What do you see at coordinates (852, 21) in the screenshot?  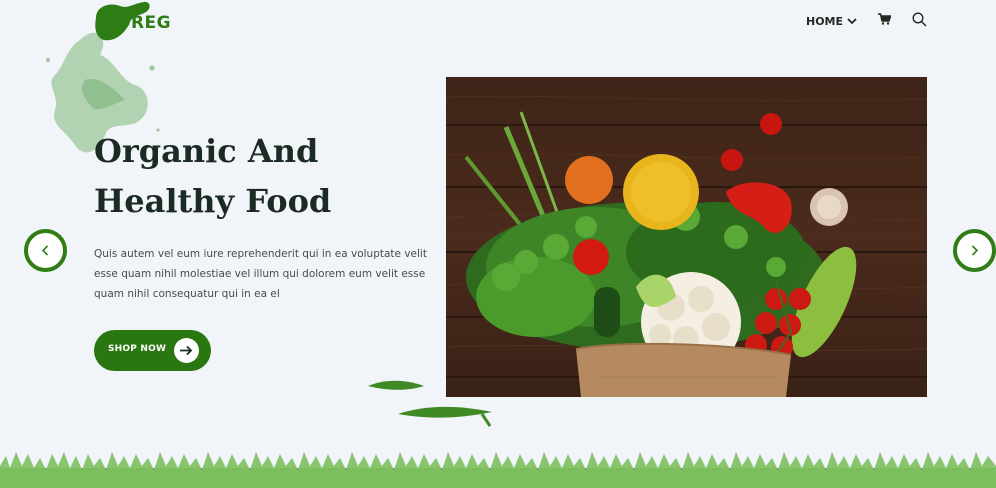 I see `chevron-down-icon` at bounding box center [852, 21].